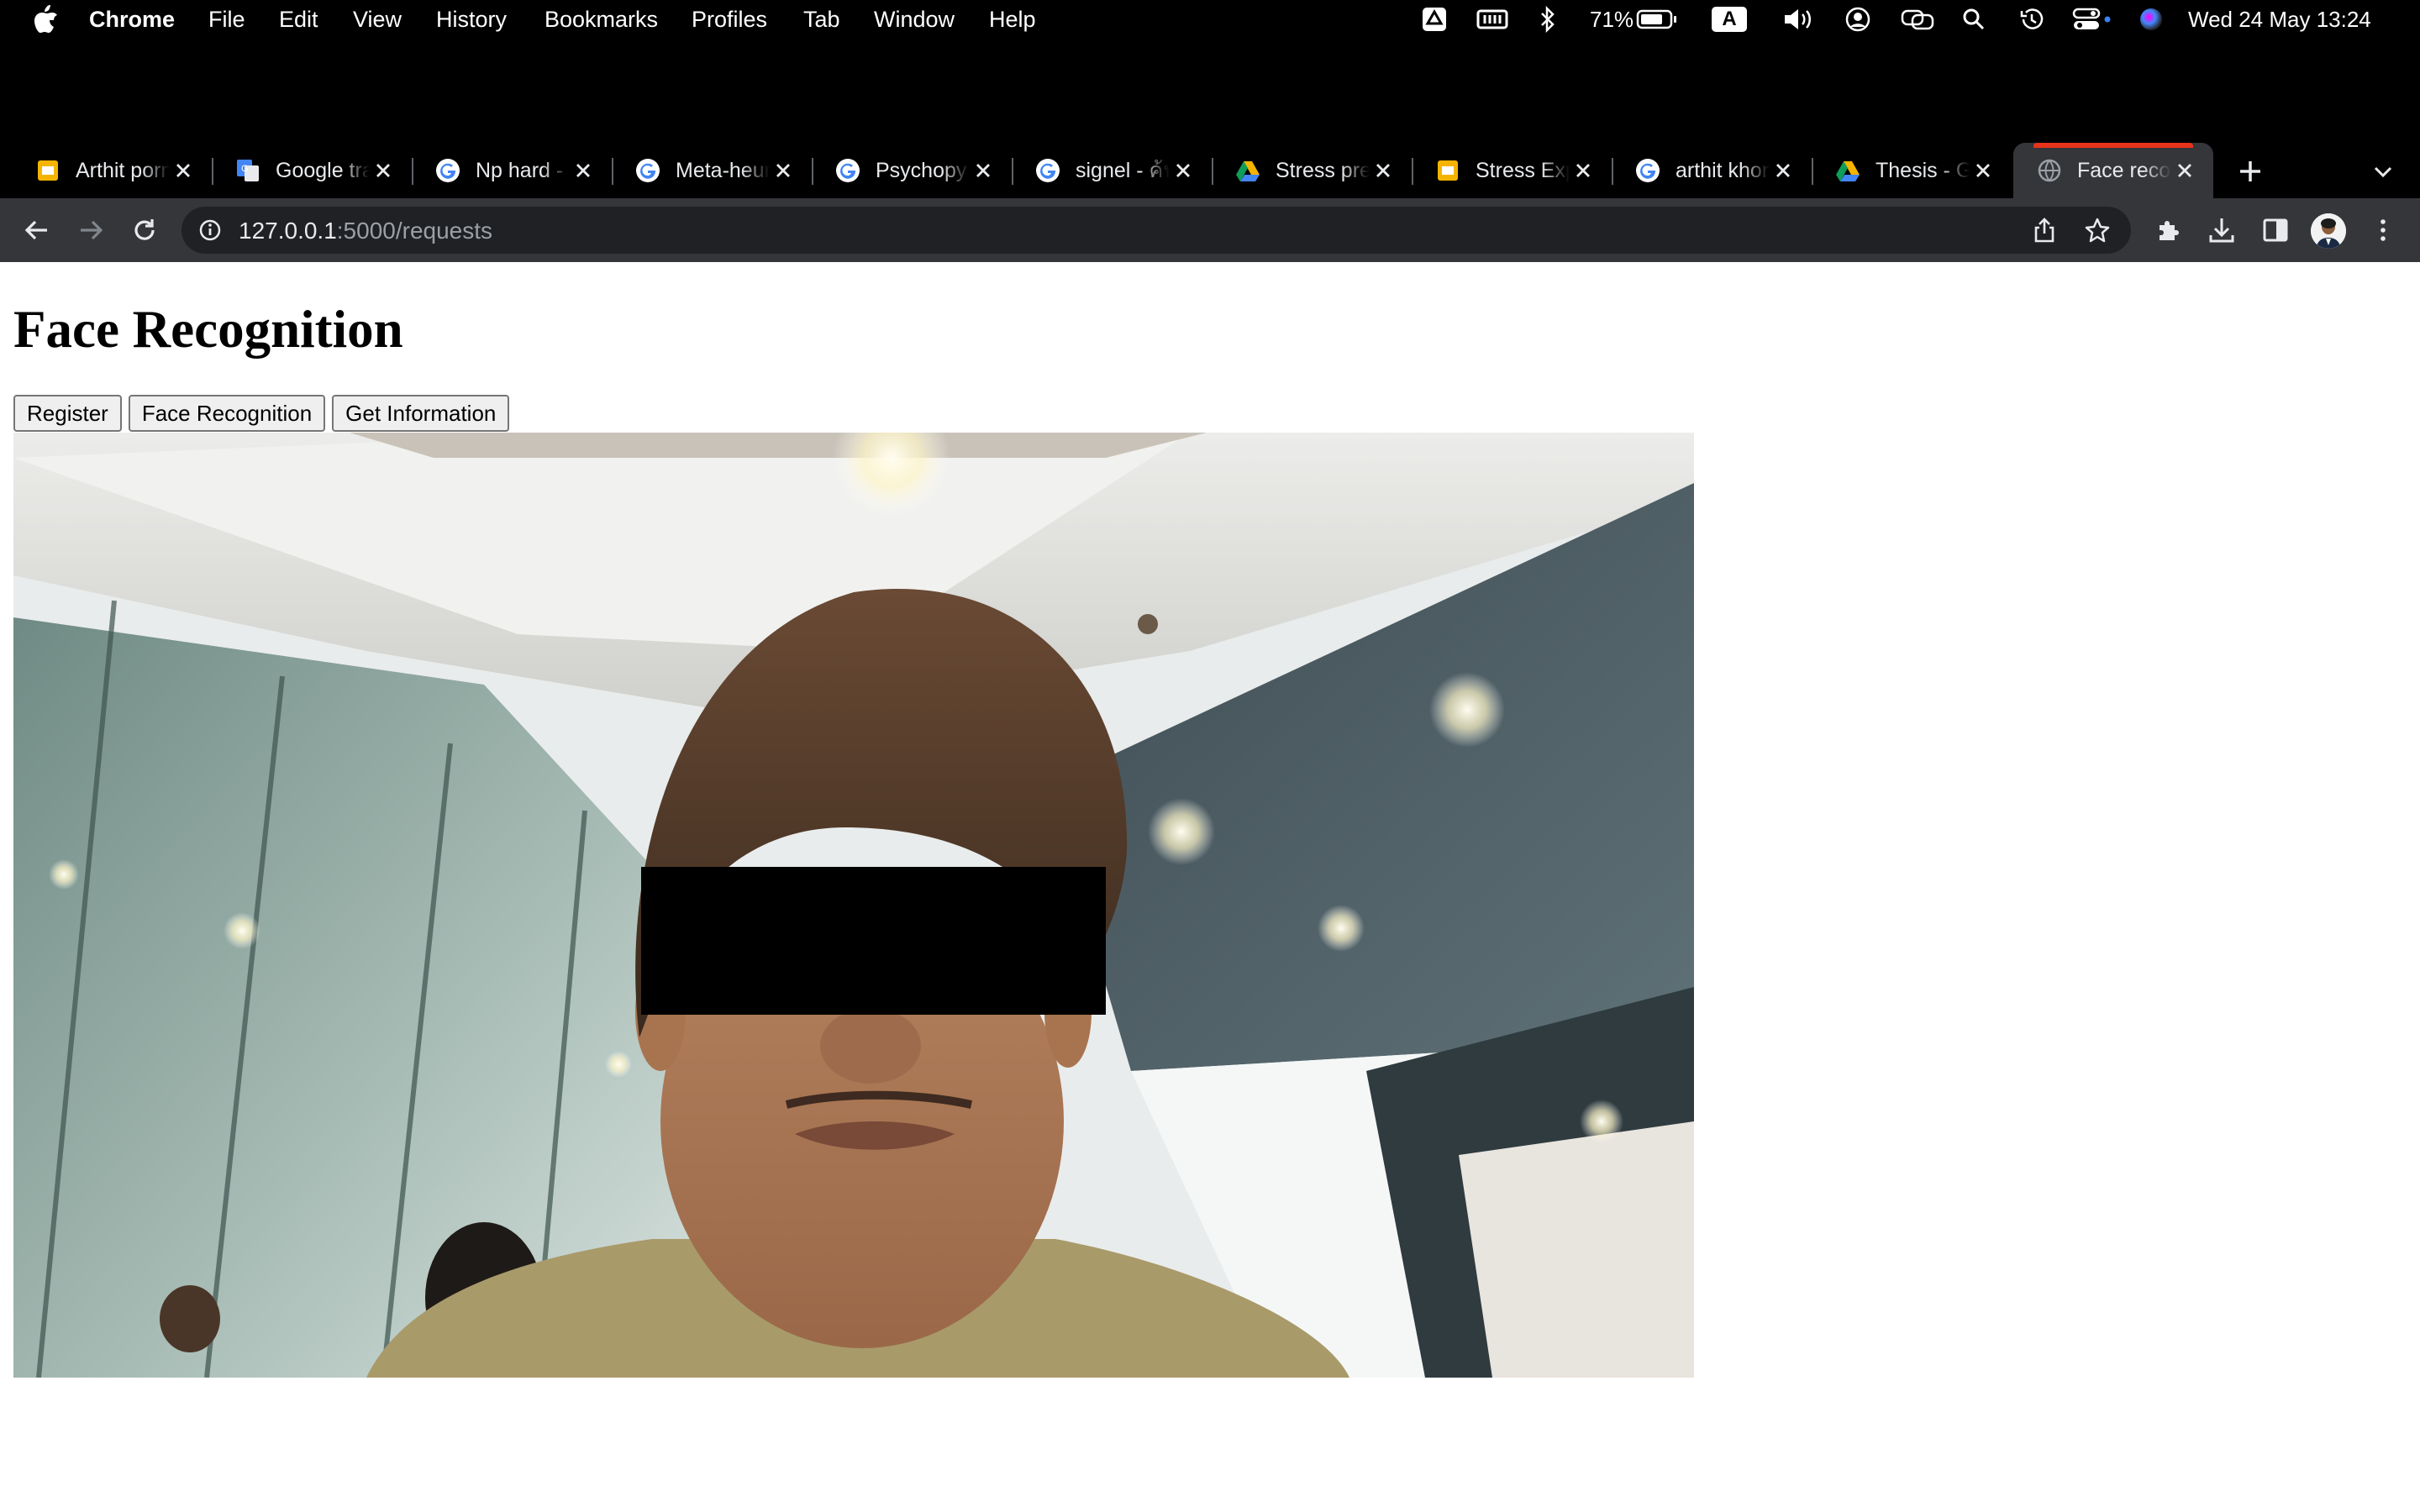 Image resolution: width=2420 pixels, height=1512 pixels. What do you see at coordinates (914, 20) in the screenshot?
I see `menu-window: Window` at bounding box center [914, 20].